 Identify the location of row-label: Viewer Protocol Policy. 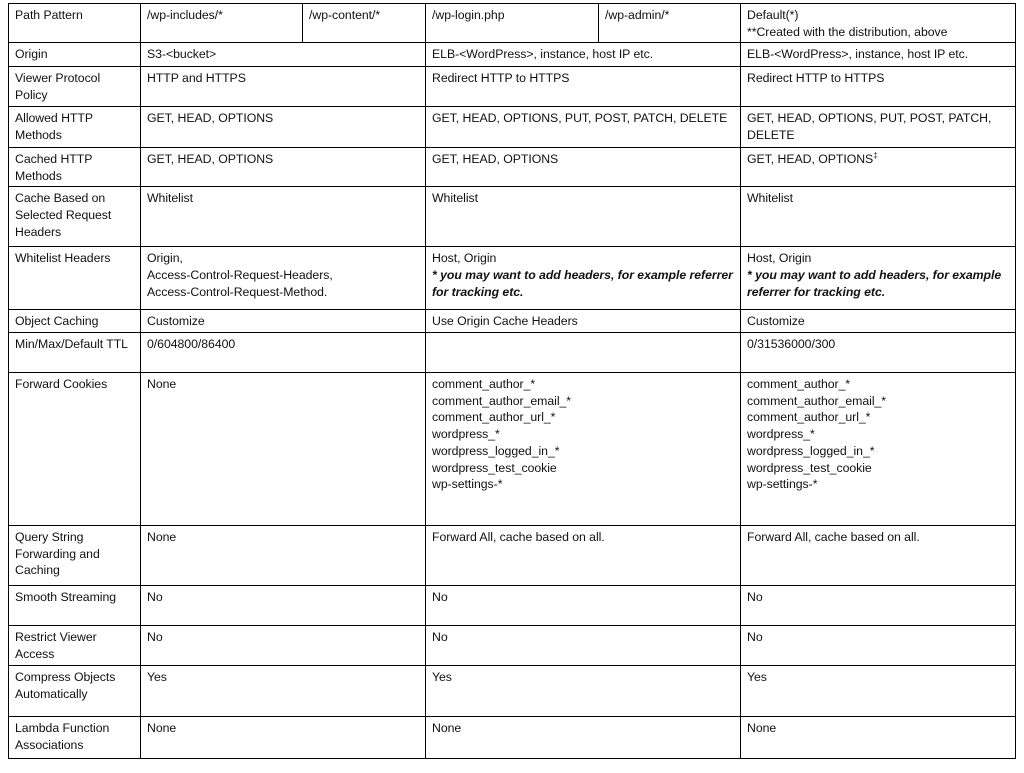
(74, 86).